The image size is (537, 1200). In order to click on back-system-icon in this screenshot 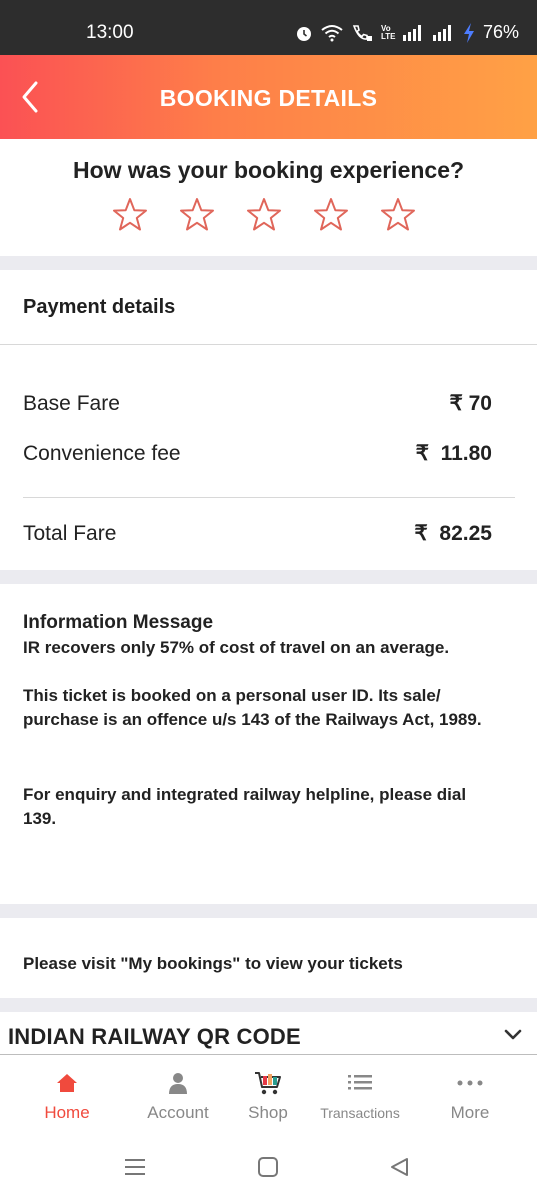, I will do `click(399, 1167)`.